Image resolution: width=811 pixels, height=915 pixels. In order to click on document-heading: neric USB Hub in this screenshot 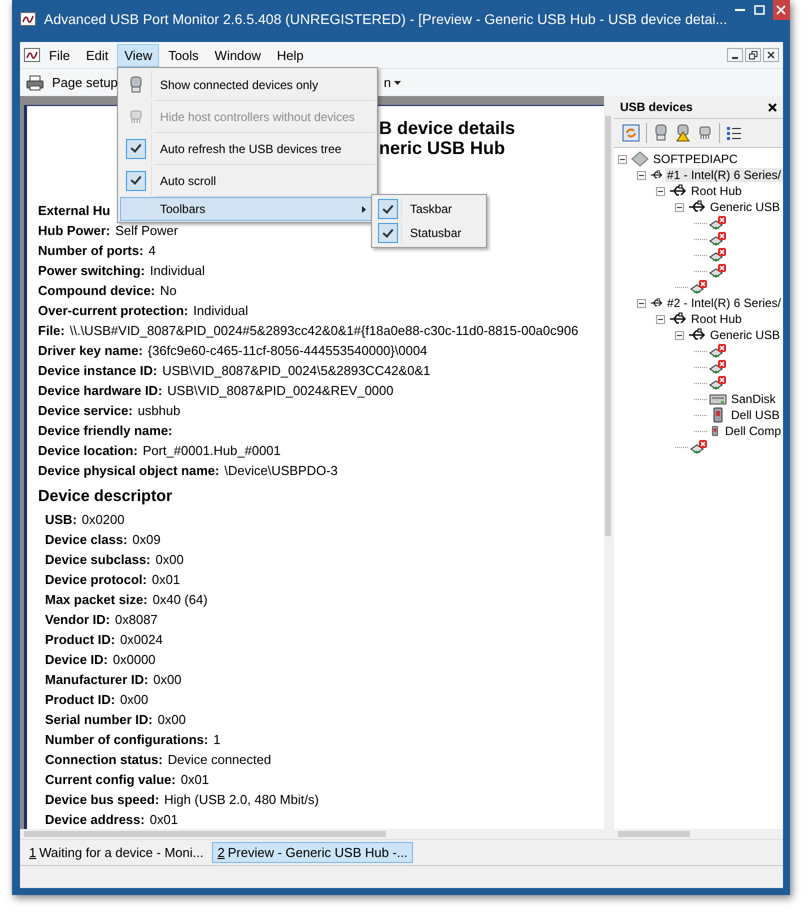, I will do `click(442, 148)`.